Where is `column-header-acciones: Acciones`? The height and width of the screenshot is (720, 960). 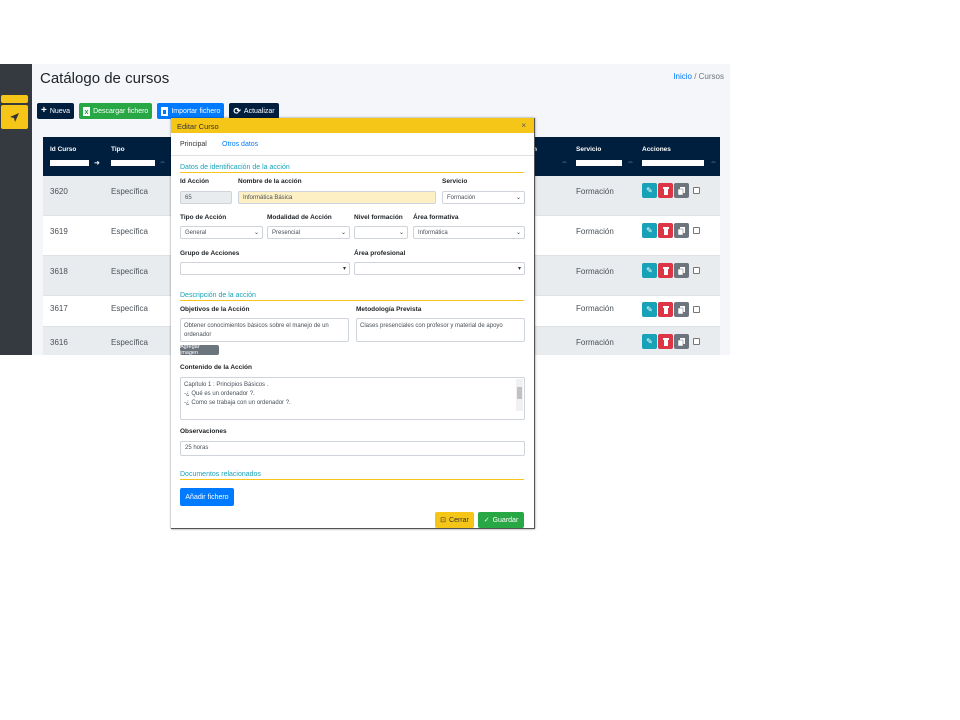 column-header-acciones: Acciones is located at coordinates (656, 149).